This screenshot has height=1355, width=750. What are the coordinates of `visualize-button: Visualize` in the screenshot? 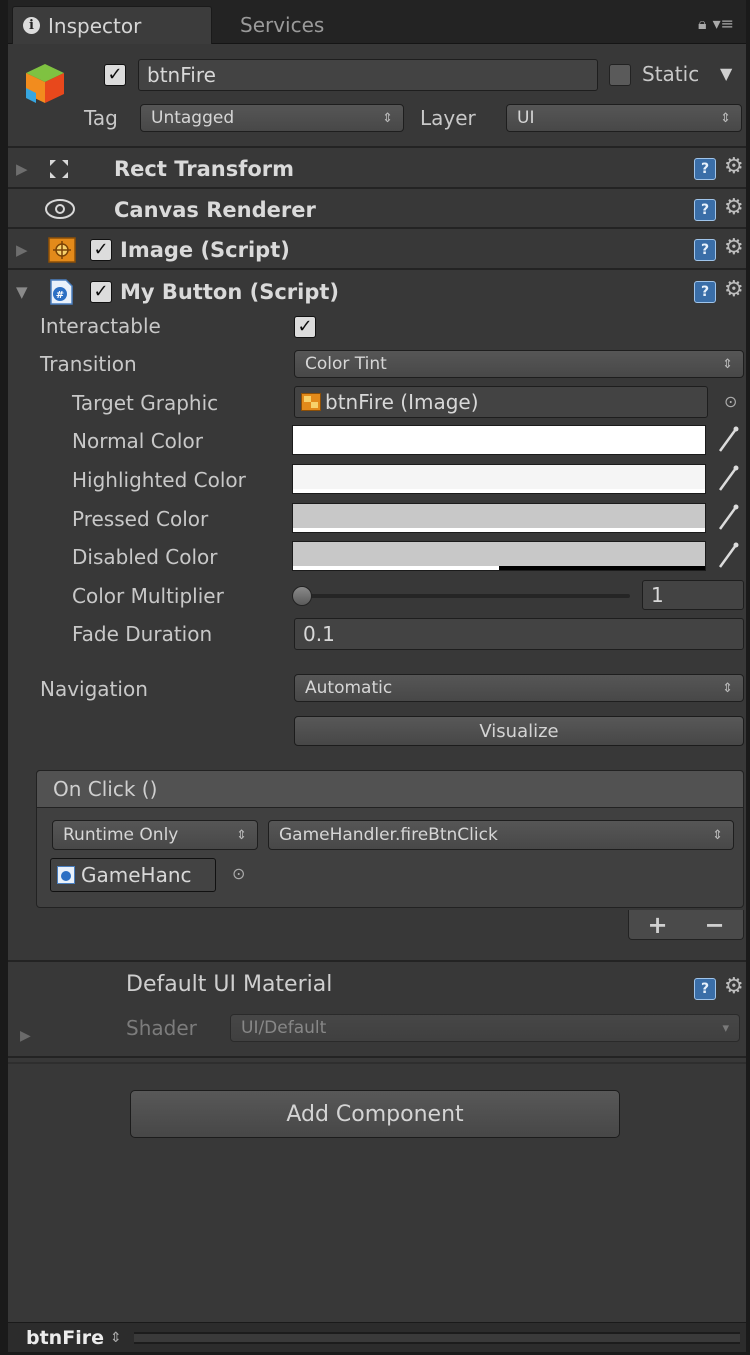 It's located at (519, 731).